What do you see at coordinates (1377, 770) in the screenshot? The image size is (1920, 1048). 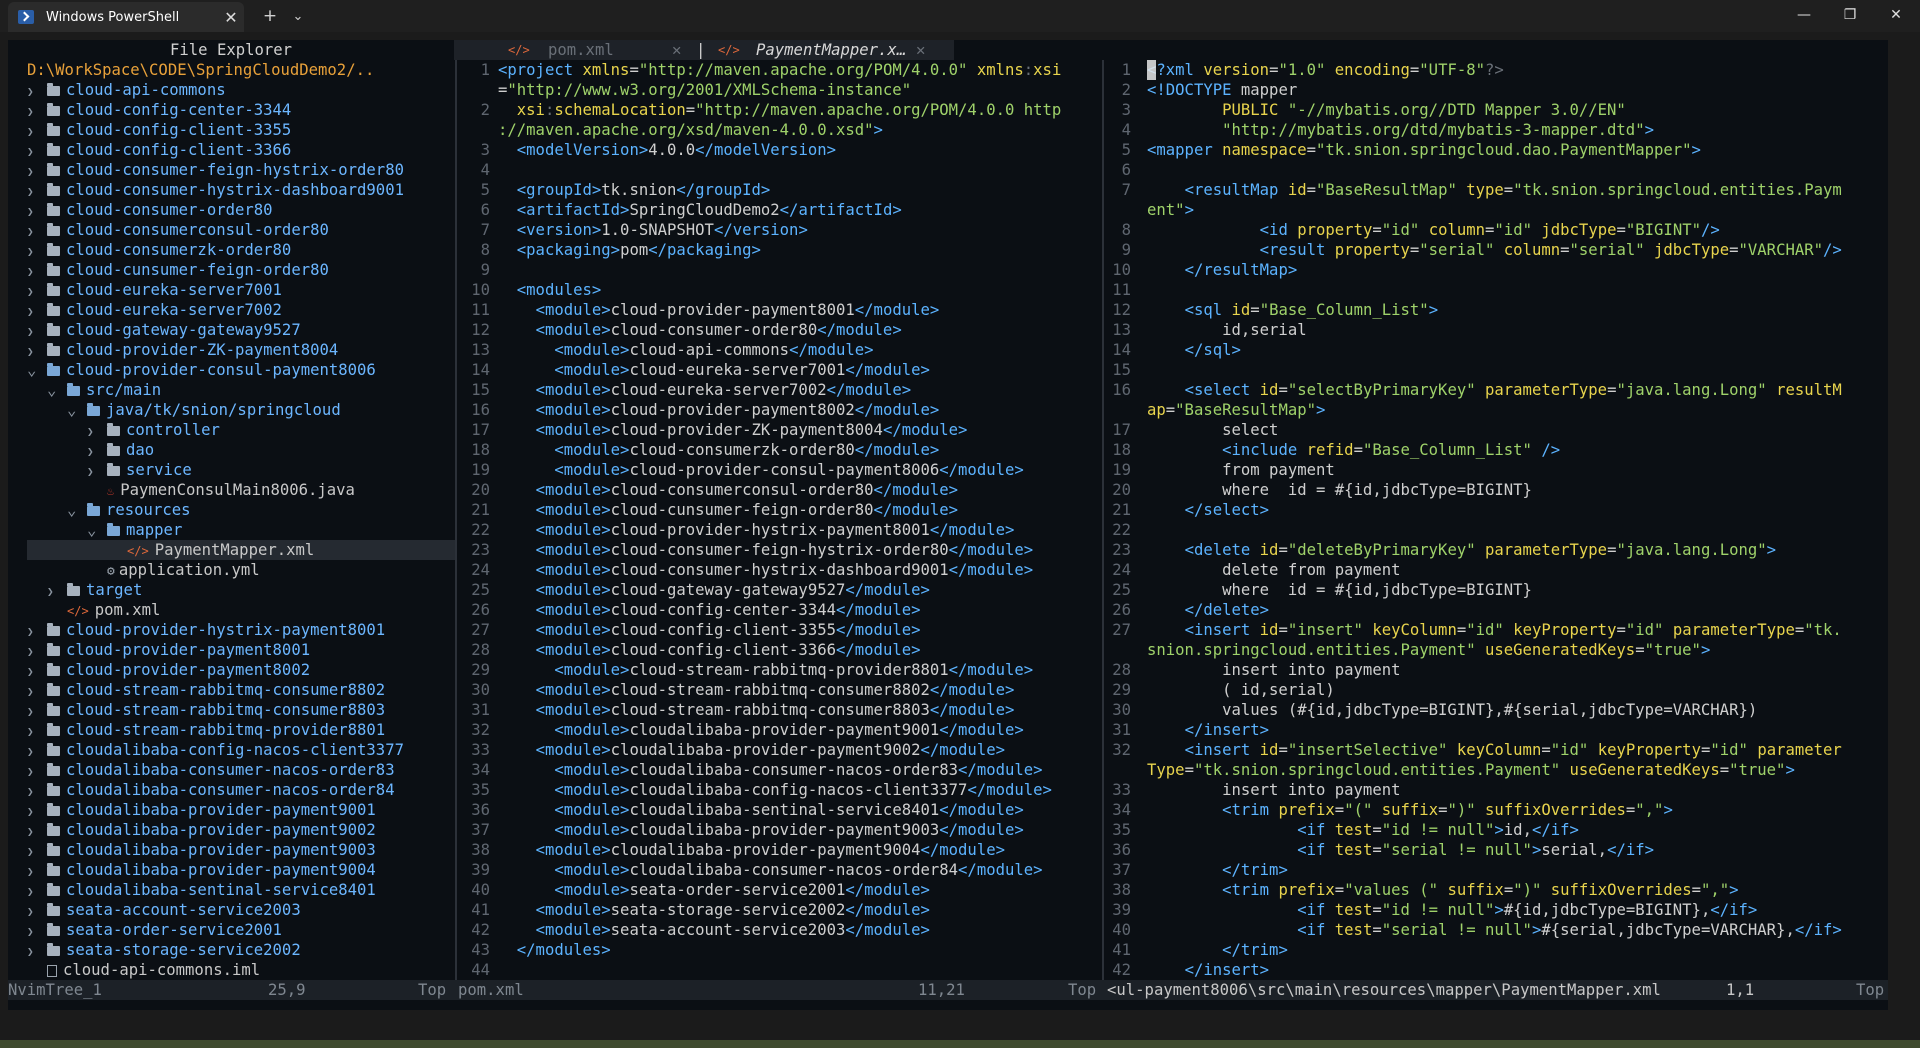 I see `code-token: "tk.snion.springcloud.entities.Payment"` at bounding box center [1377, 770].